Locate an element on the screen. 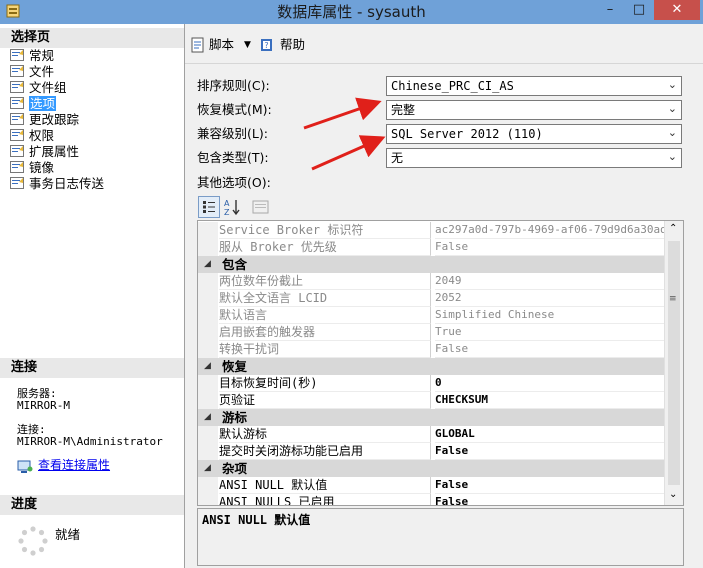 The image size is (703, 568). nav-item-label: 权限 is located at coordinates (42, 135).